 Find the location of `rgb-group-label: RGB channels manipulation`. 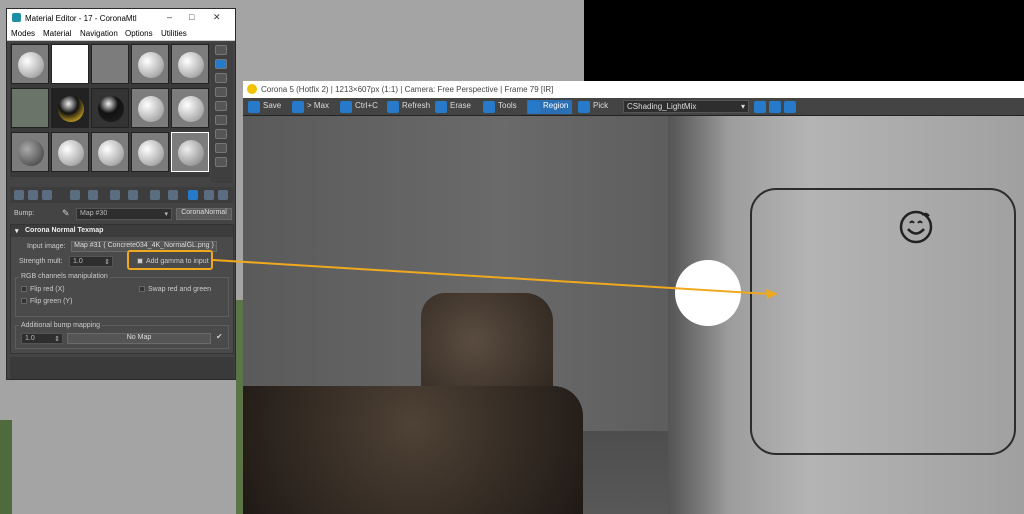

rgb-group-label: RGB channels manipulation is located at coordinates (64, 276).